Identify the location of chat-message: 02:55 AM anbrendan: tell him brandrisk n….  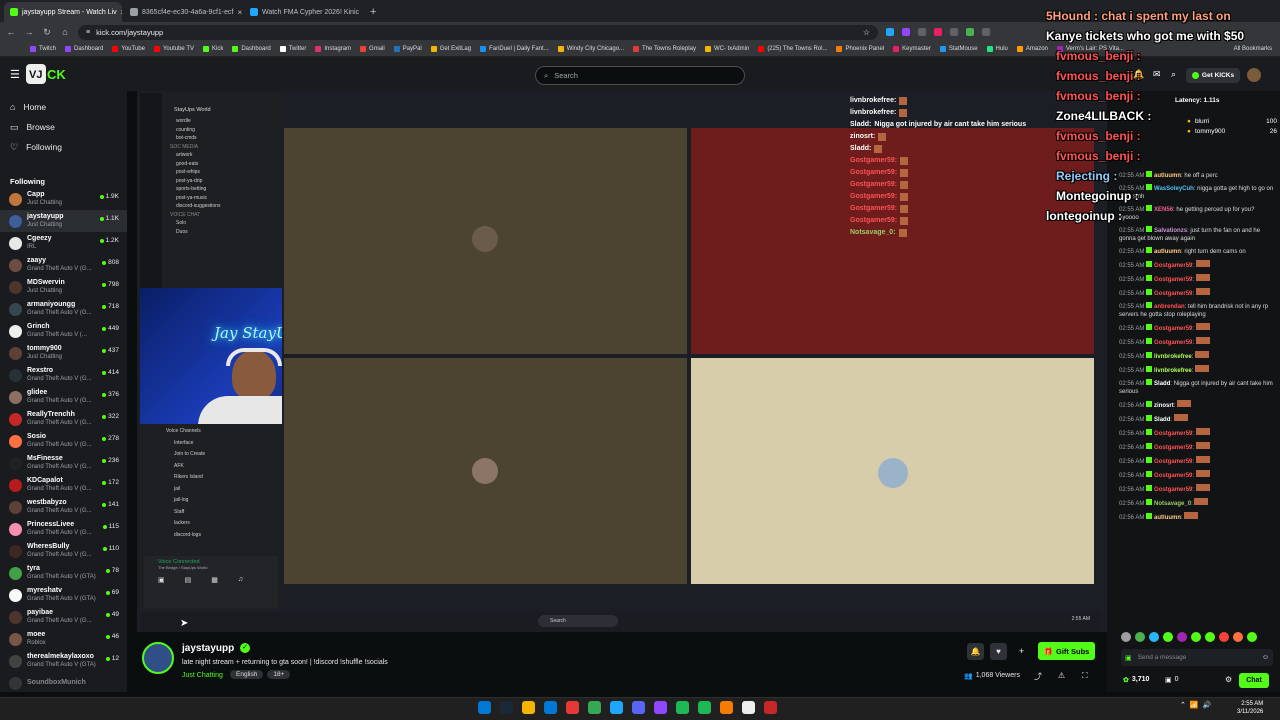
(1193, 310).